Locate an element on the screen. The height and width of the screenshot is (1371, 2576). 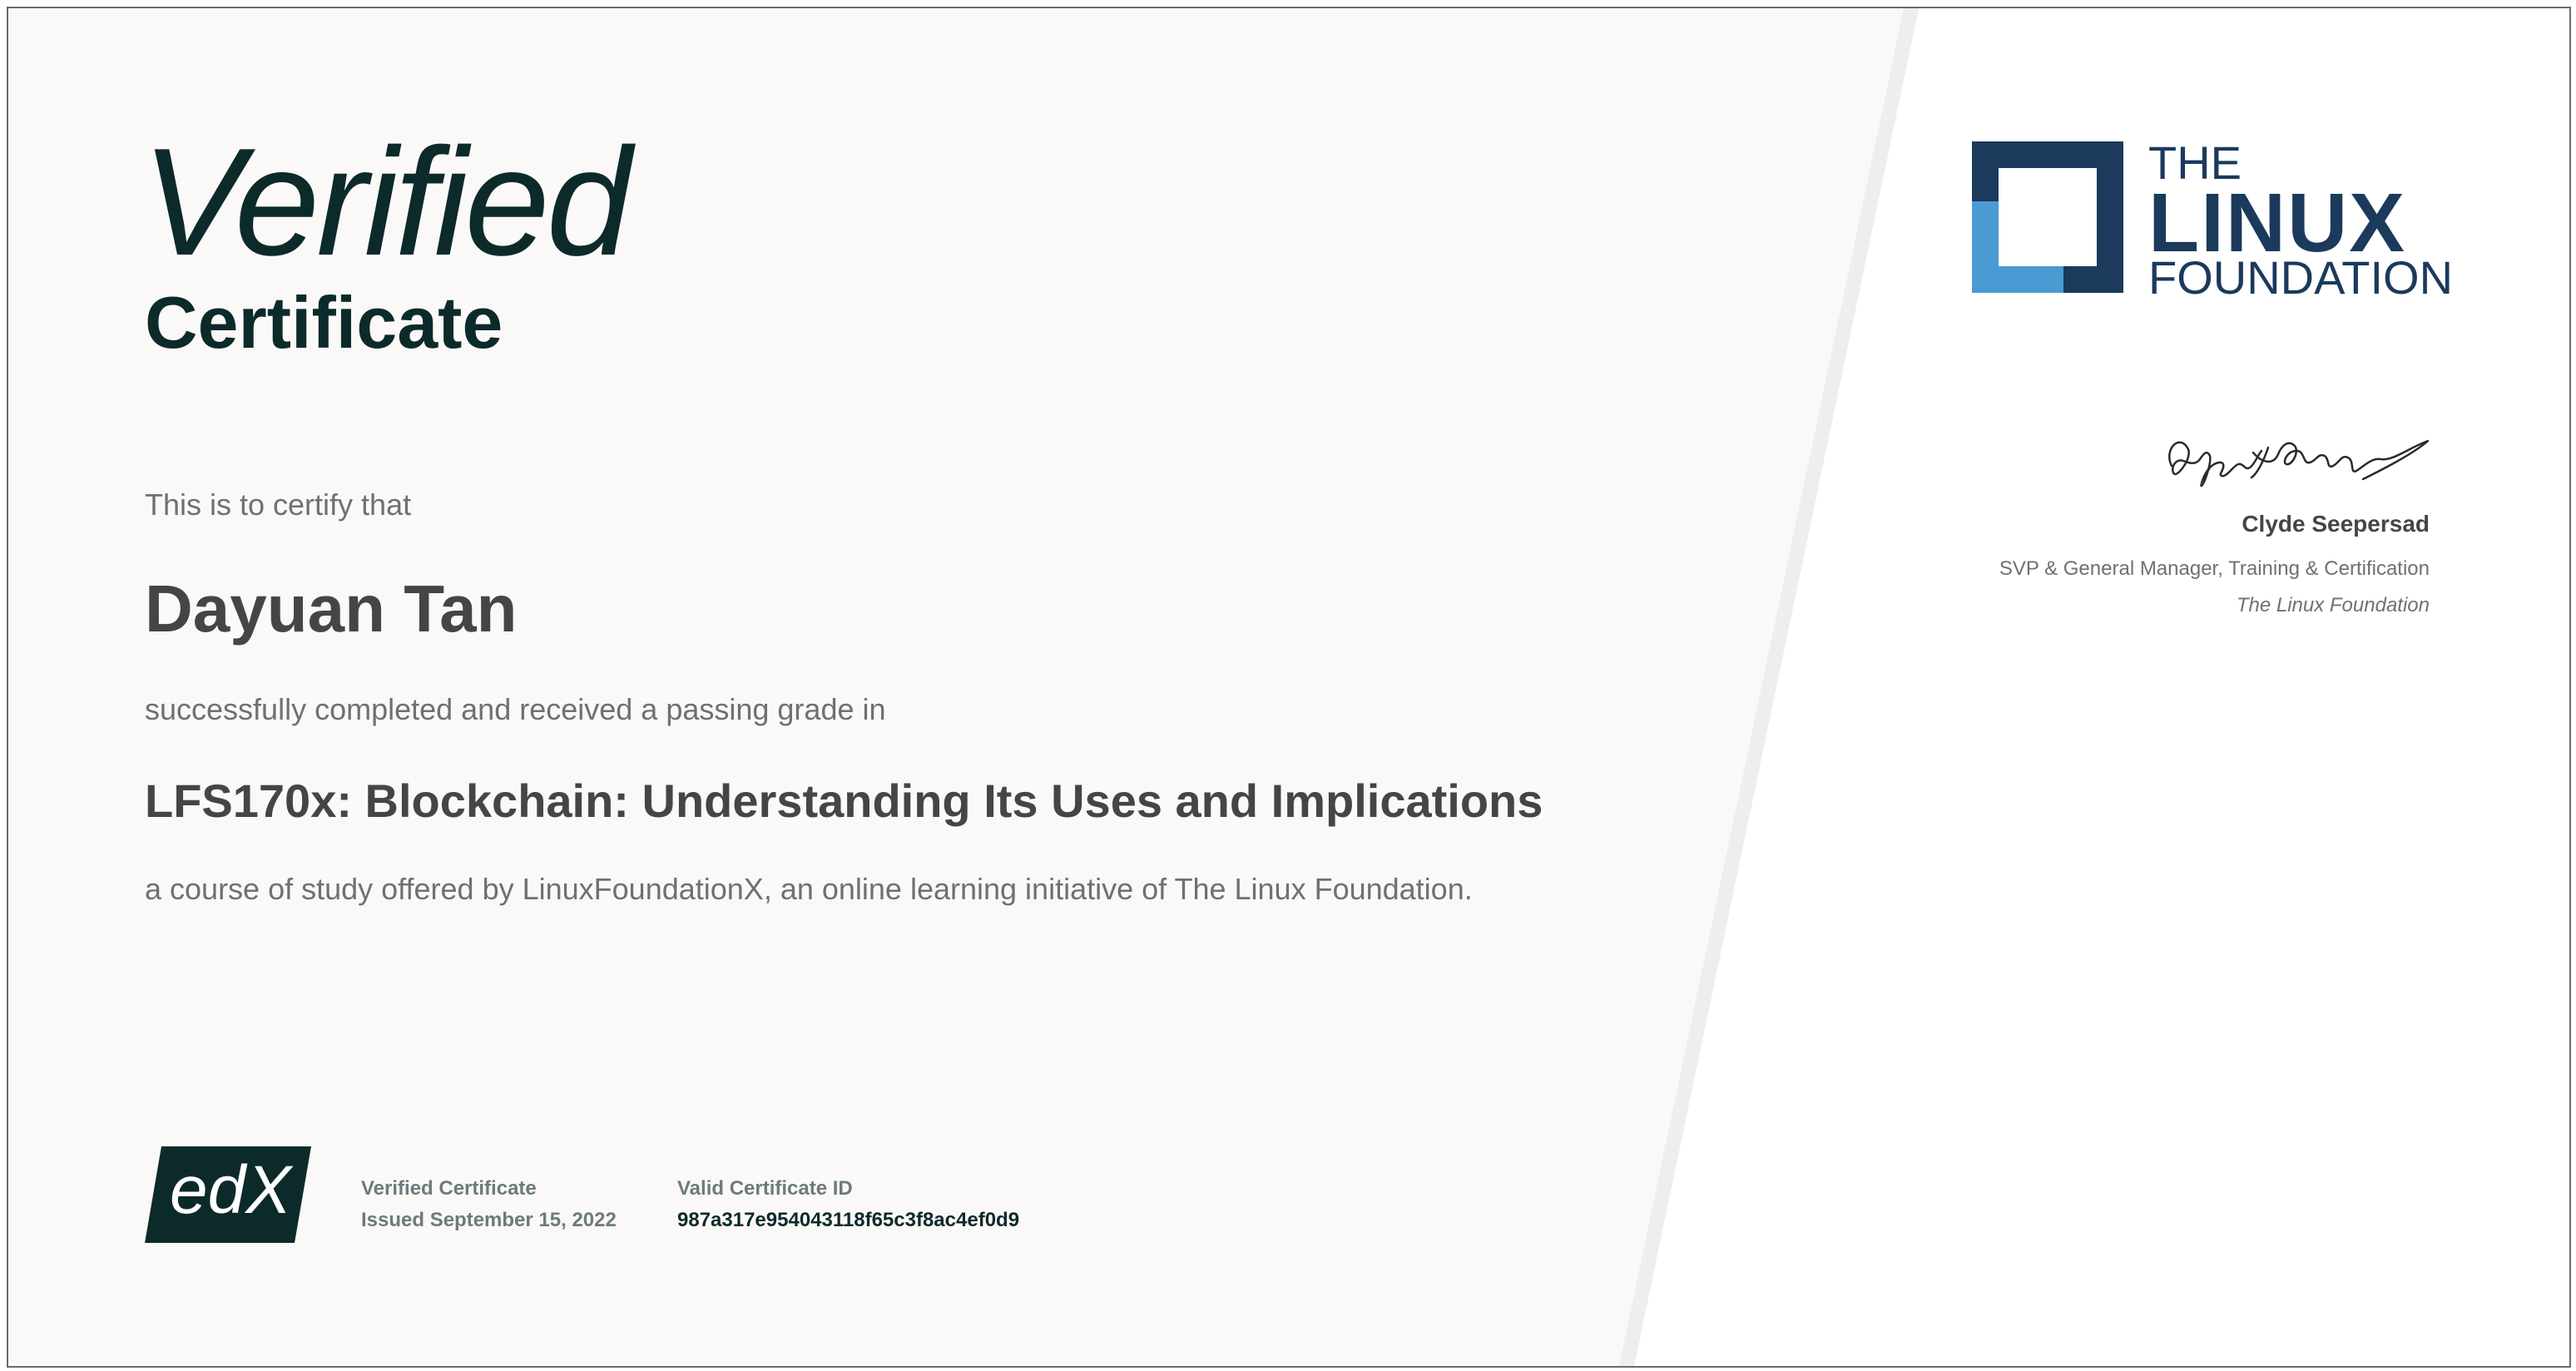
logo-text-foundation: FOUNDATION is located at coordinates (2301, 277).